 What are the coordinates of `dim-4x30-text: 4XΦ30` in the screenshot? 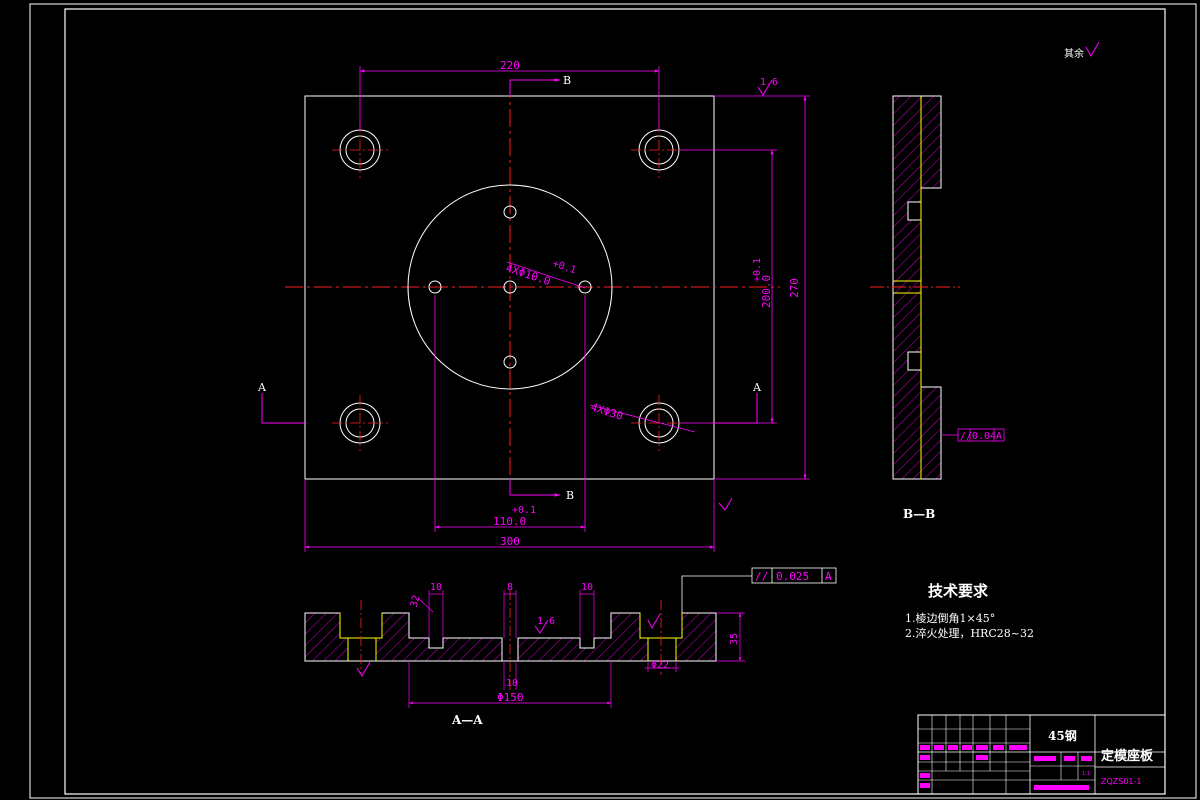 It's located at (607, 411).